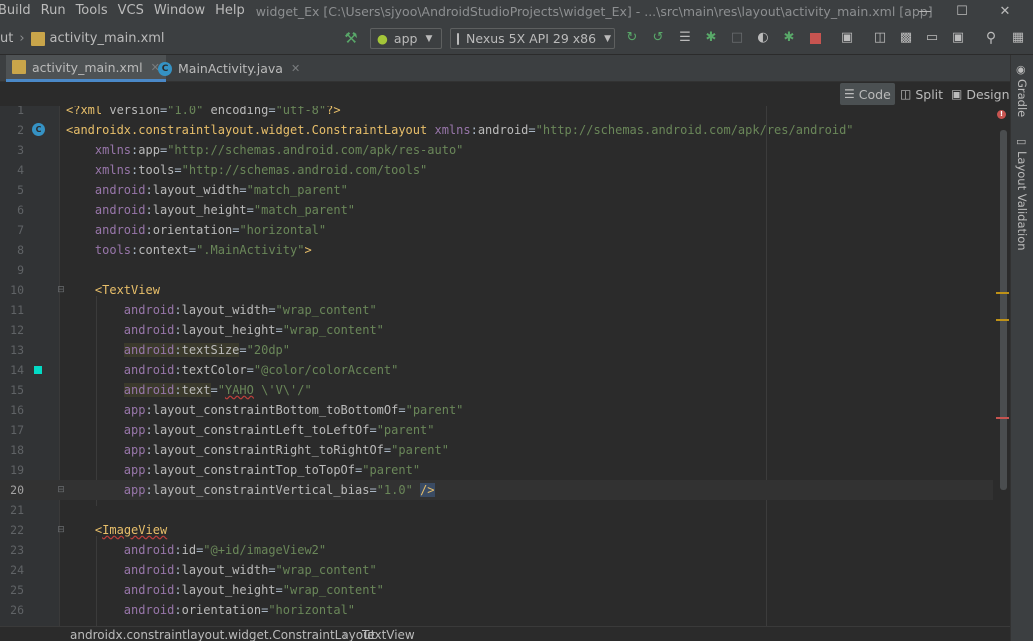 The height and width of the screenshot is (641, 1033). I want to click on nav-breadcrumb: ut › activity_main.xml, so click(82, 38).